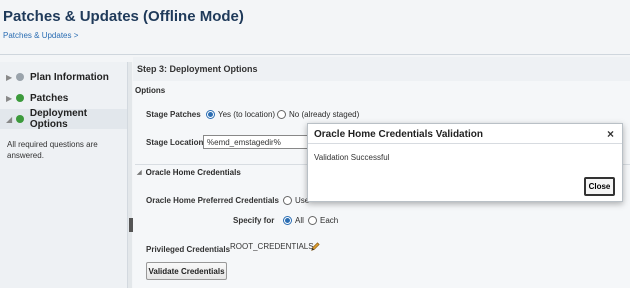 The width and height of the screenshot is (630, 288). I want to click on options-heading: Options, so click(150, 90).